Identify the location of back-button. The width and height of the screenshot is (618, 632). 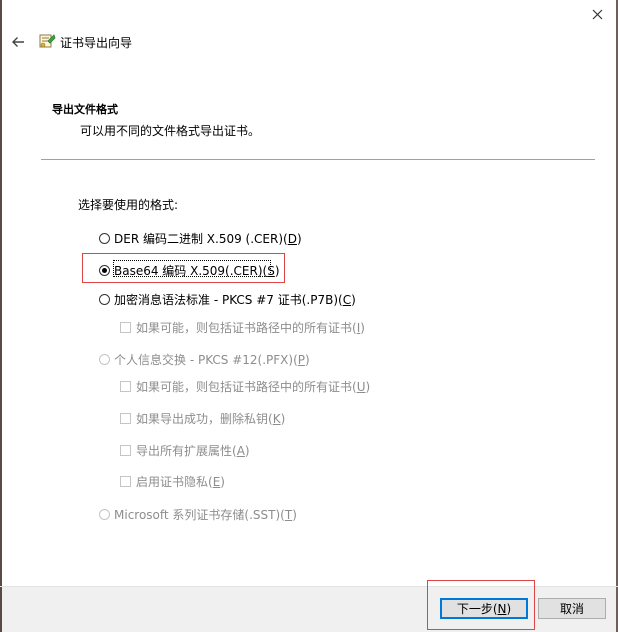
(18, 42).